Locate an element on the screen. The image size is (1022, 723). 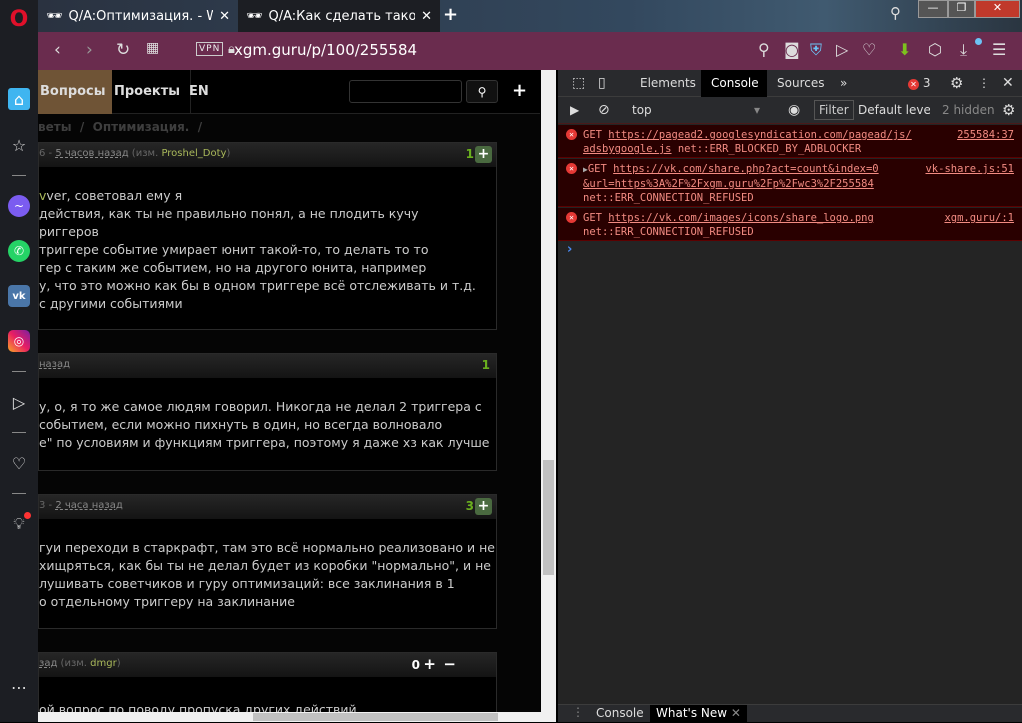
post-header: зад (изм. dmgr) 0 + − is located at coordinates (267, 665).